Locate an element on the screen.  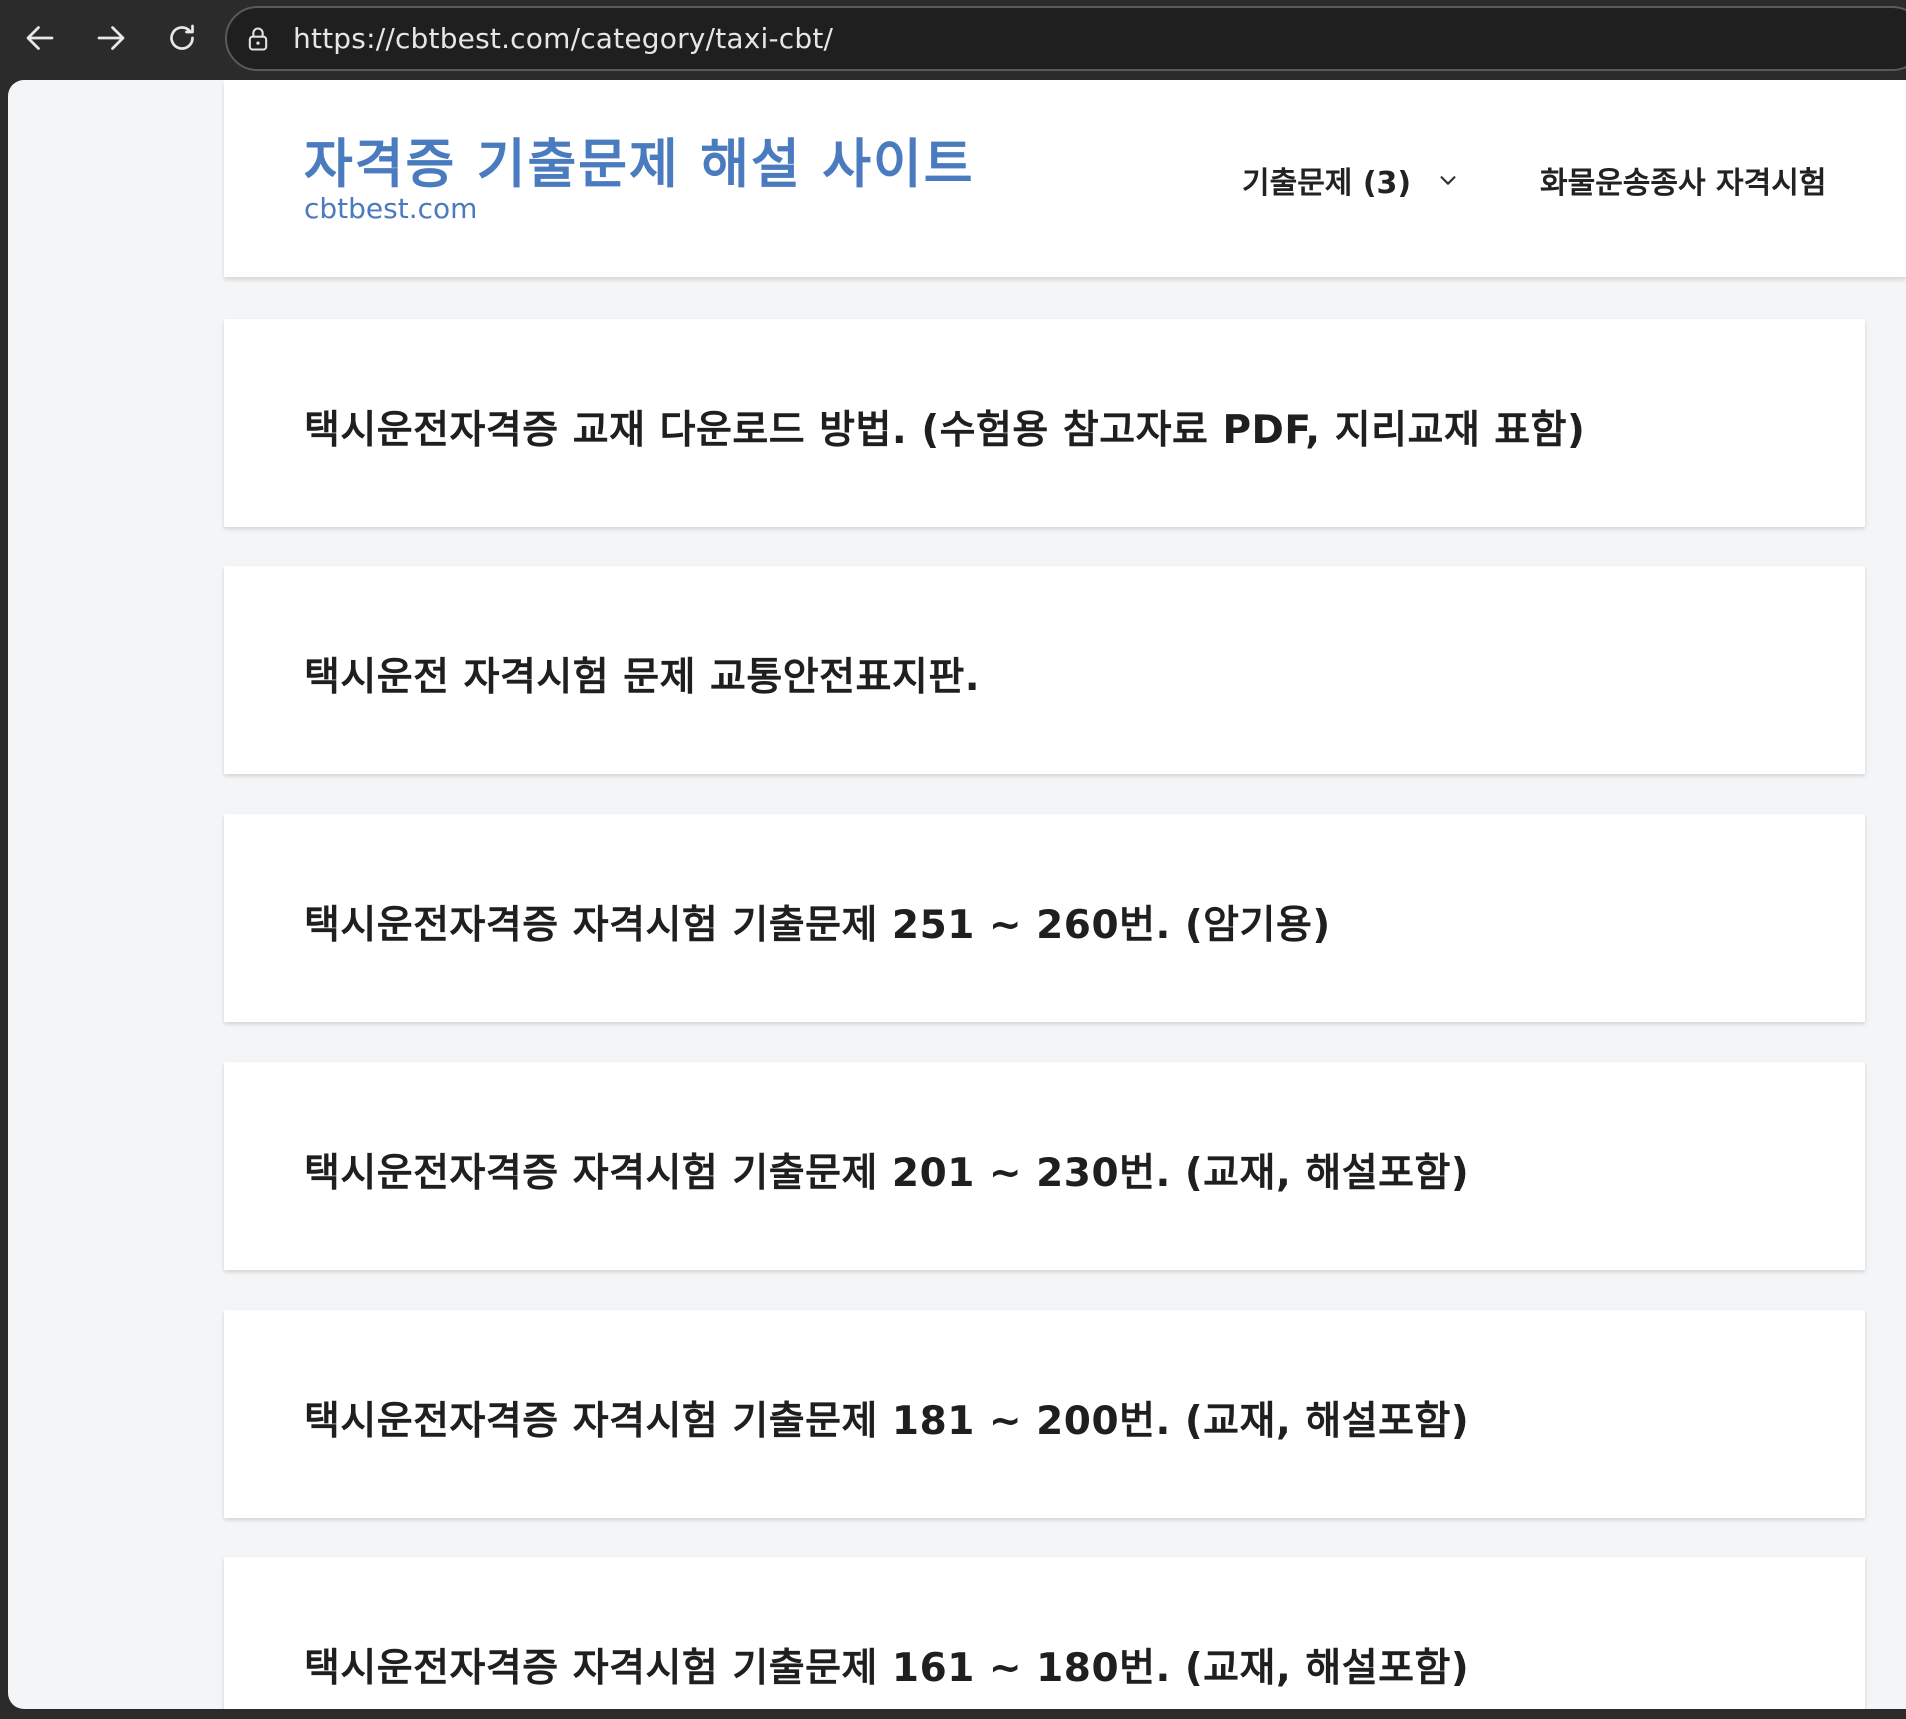
post-card: 택시운전 자격시험 문제 교통안전표지판. is located at coordinates (1044, 670).